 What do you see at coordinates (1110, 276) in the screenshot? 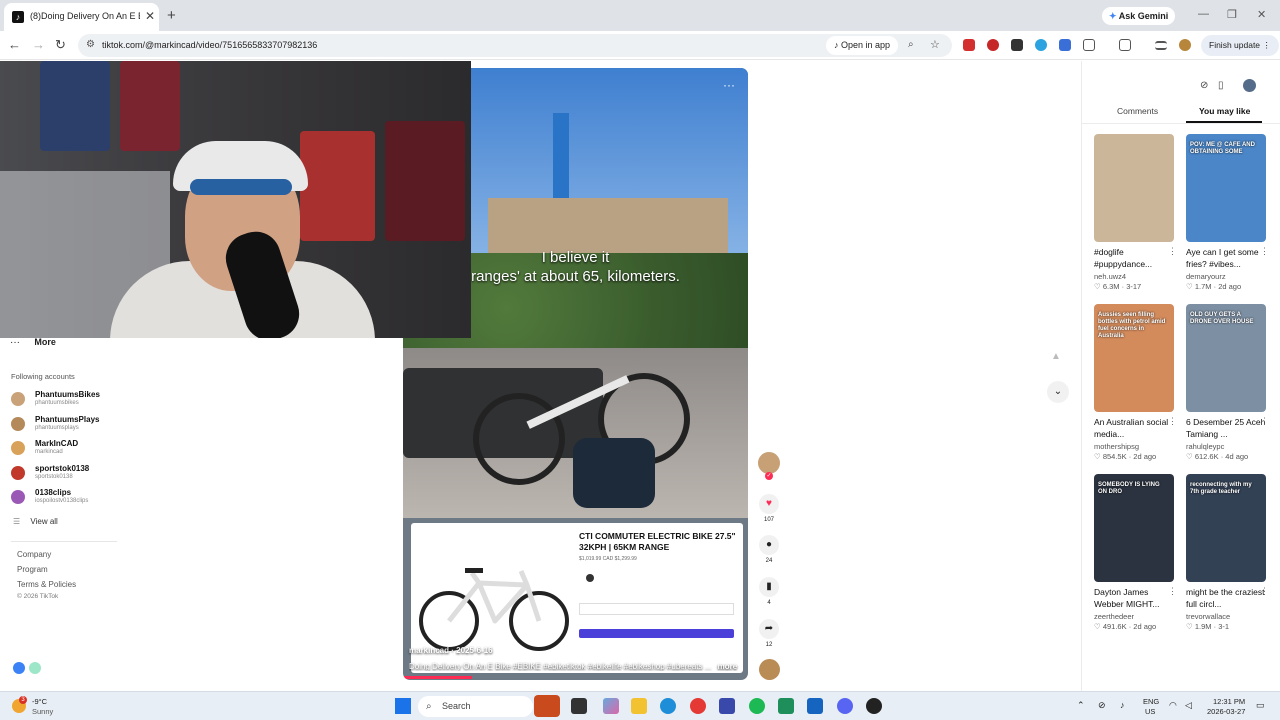
I see `card-author: neh.uwz4` at bounding box center [1110, 276].